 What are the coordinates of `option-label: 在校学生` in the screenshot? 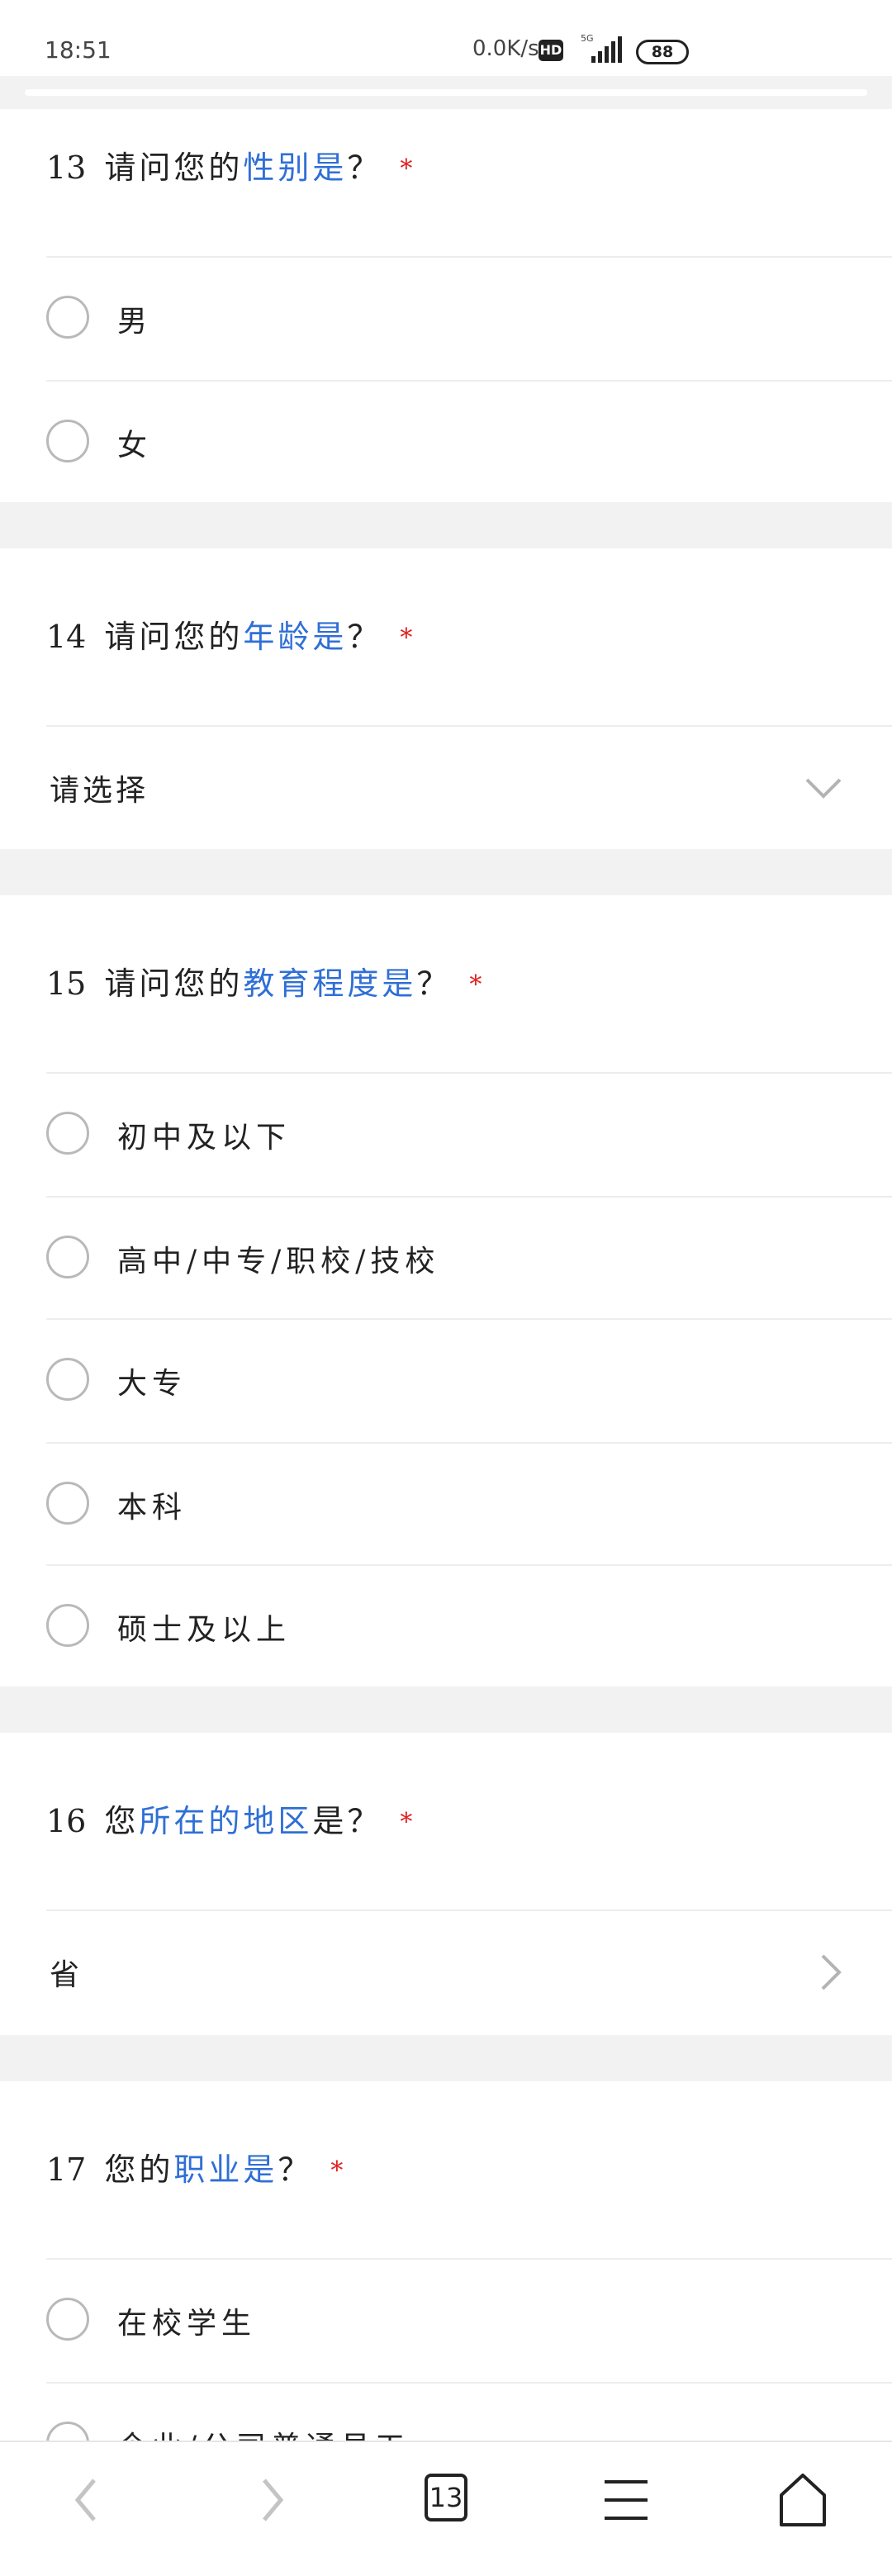 It's located at (187, 2324).